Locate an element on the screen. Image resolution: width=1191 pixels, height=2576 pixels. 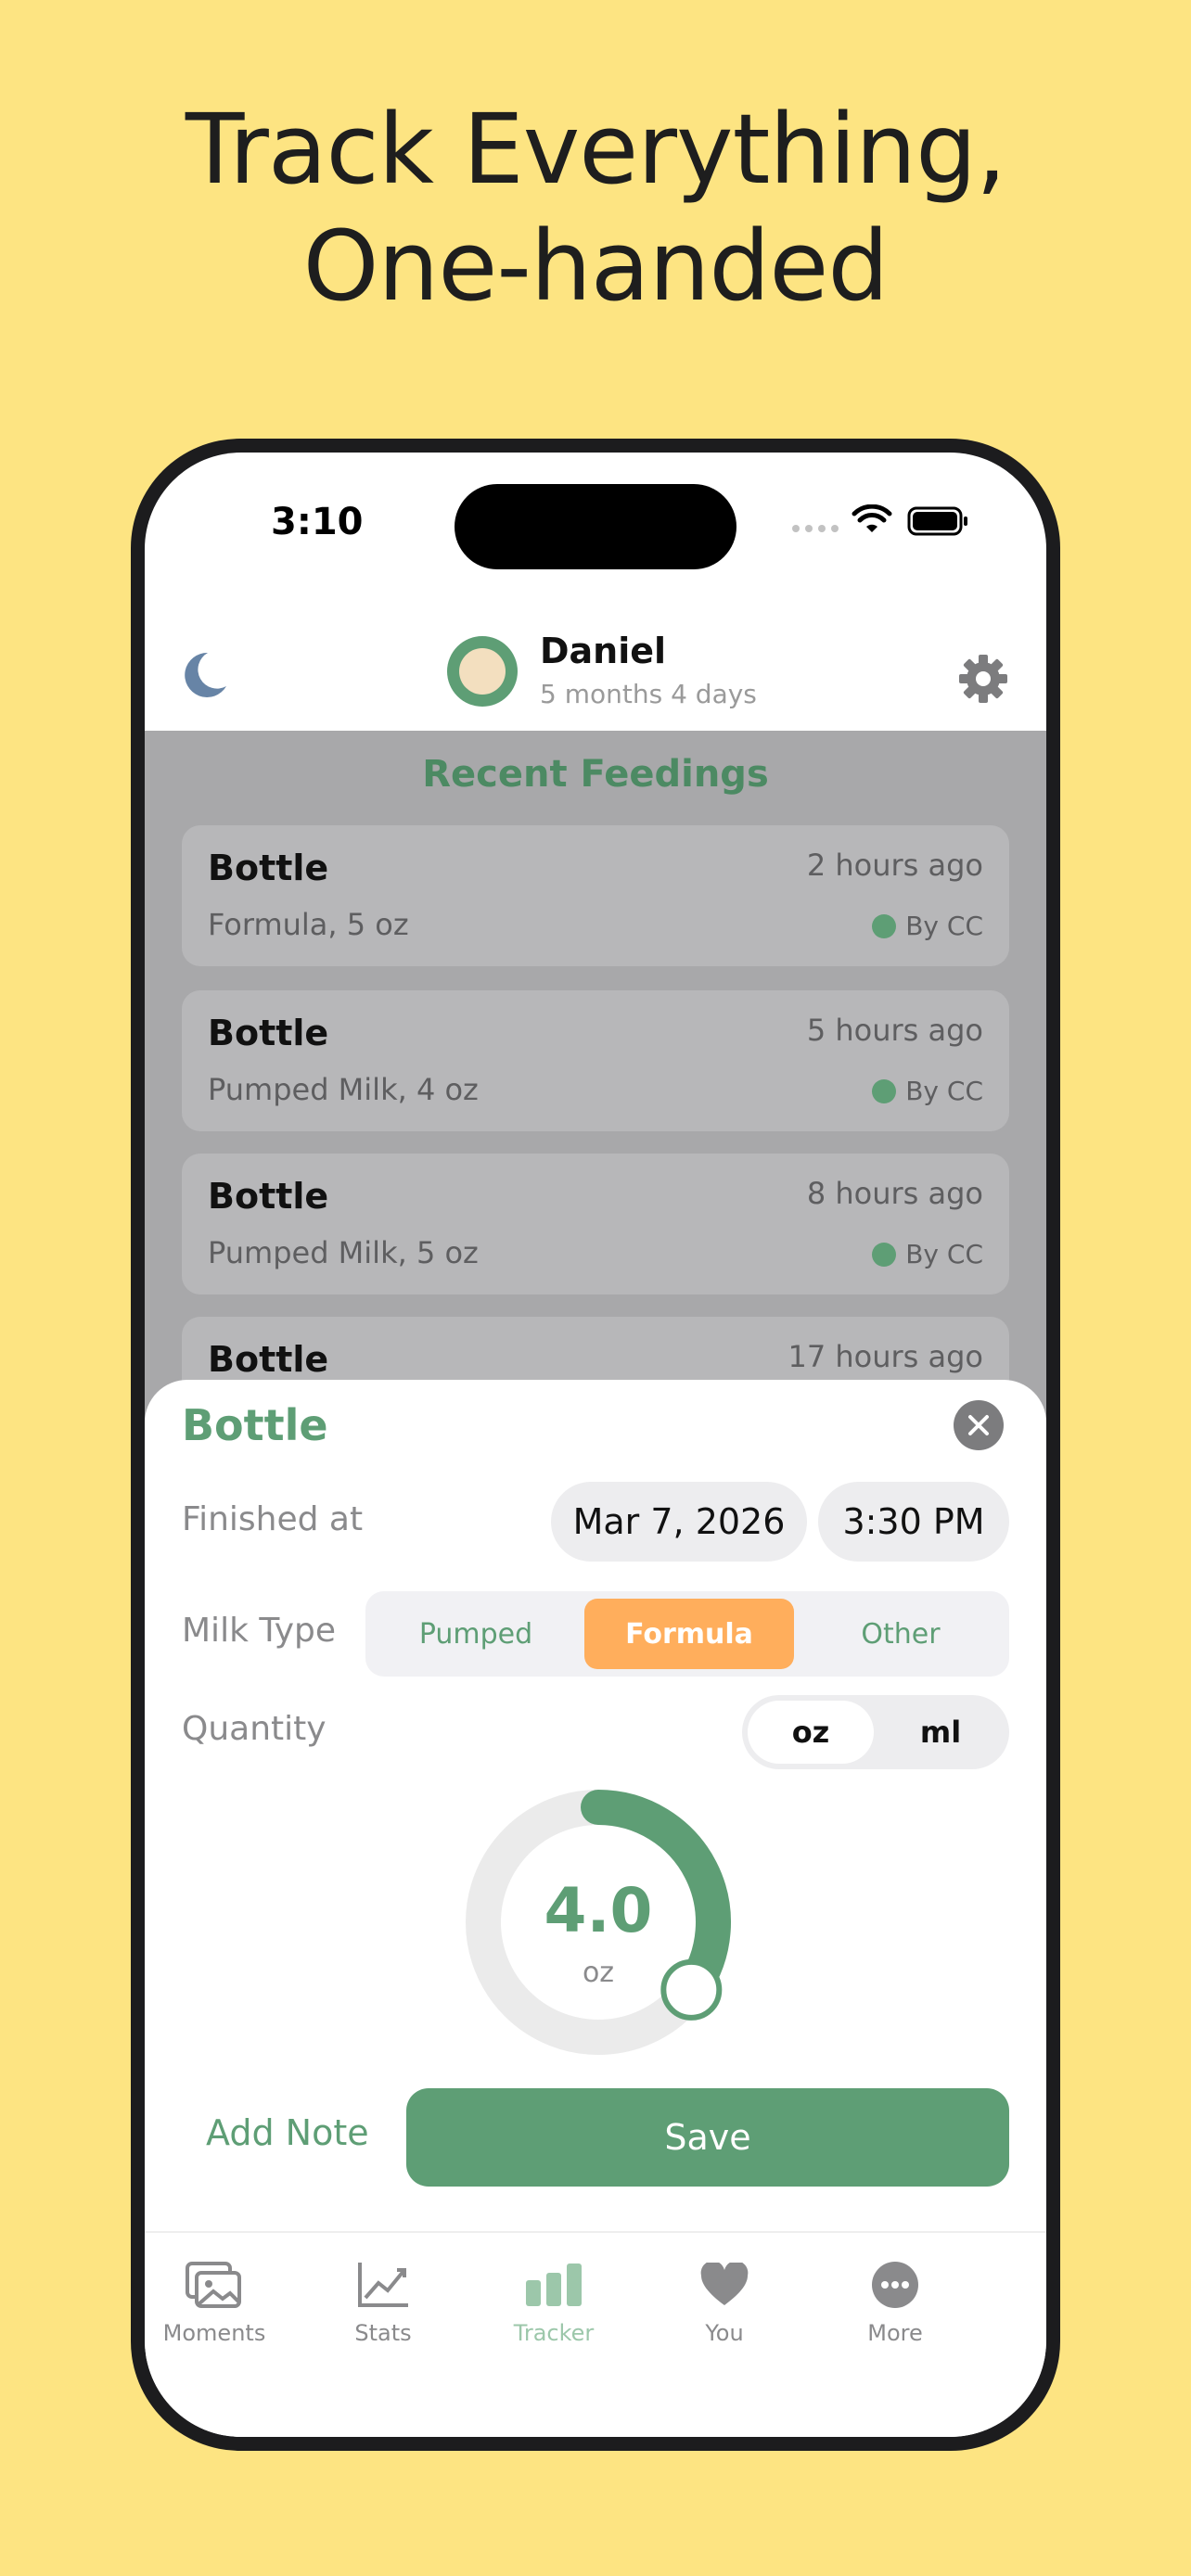
milk-option-pumped: Pumped is located at coordinates (476, 1634).